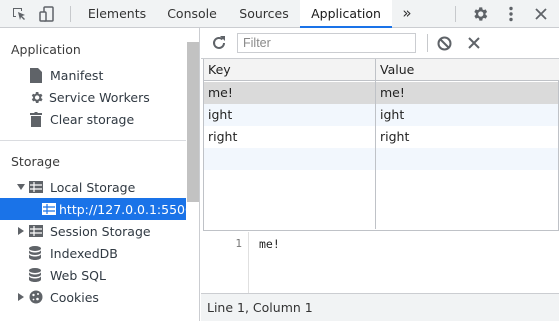  What do you see at coordinates (223, 136) in the screenshot?
I see `cell-key: right` at bounding box center [223, 136].